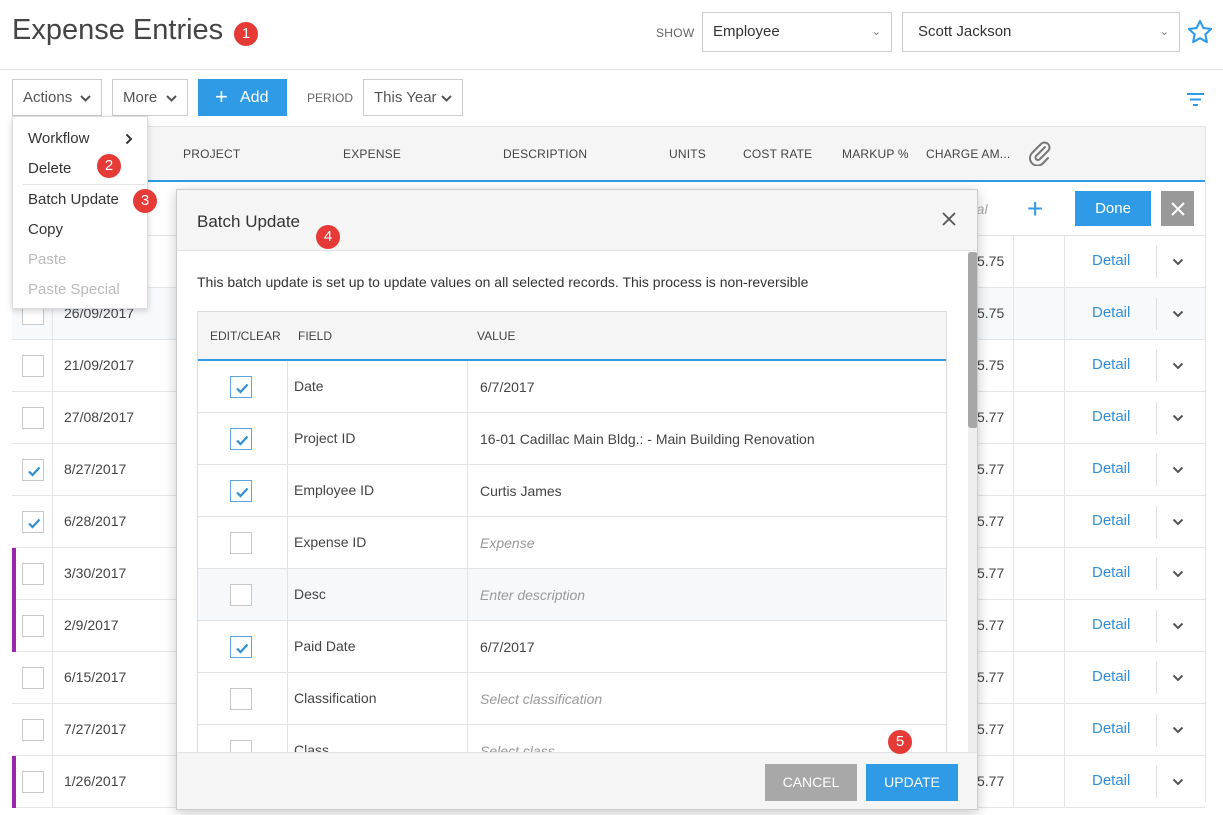 Image resolution: width=1223 pixels, height=815 pixels. Describe the element at coordinates (1177, 208) in the screenshot. I see `cancel-edit-button` at that location.